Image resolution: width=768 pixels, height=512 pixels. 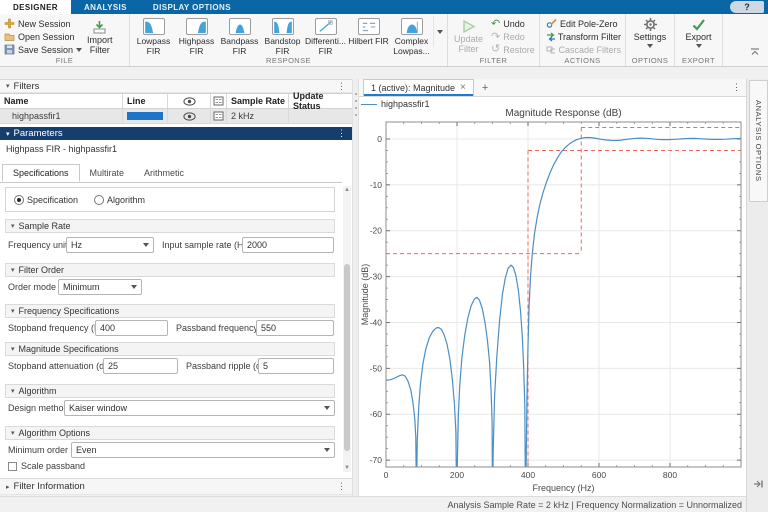 I want to click on scroll-down-icon: ▼, so click(x=347, y=468).